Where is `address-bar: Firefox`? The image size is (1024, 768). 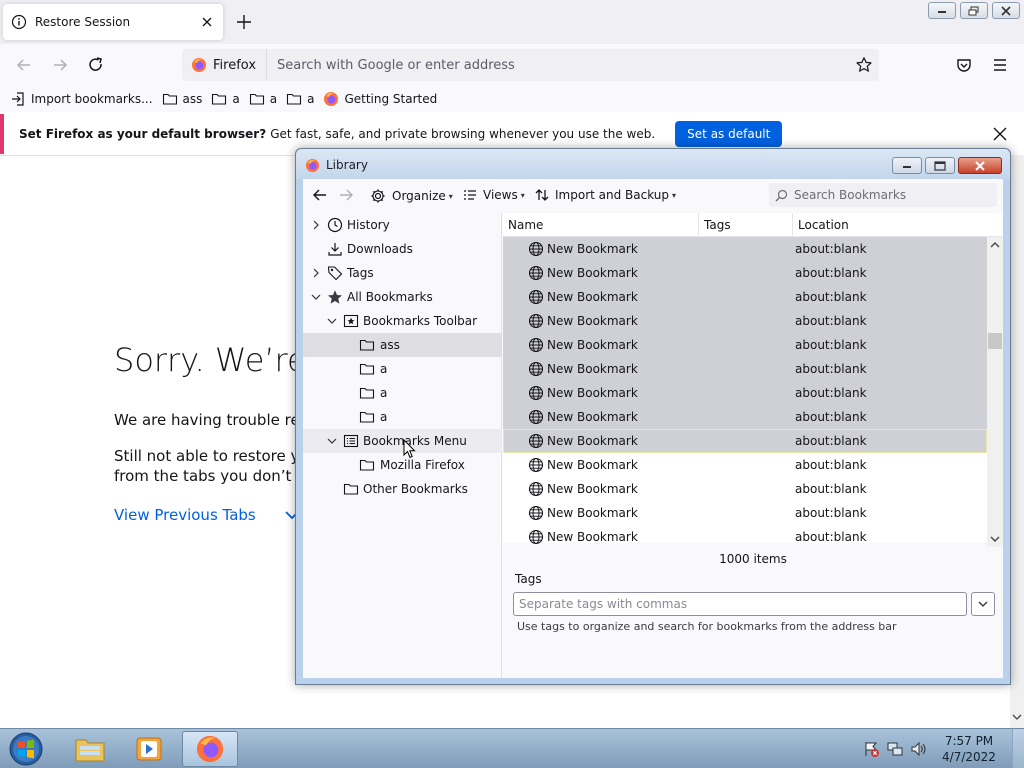 address-bar: Firefox is located at coordinates (530, 65).